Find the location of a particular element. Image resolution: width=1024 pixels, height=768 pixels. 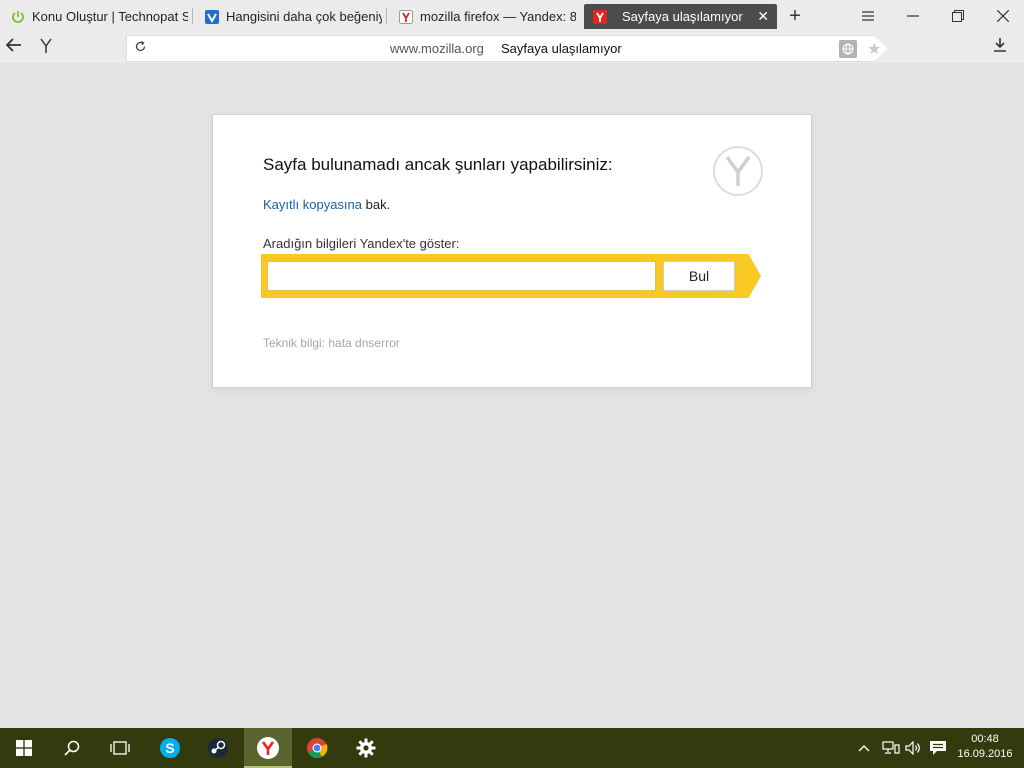

clock-date: 16.09.2016 is located at coordinates (985, 754).